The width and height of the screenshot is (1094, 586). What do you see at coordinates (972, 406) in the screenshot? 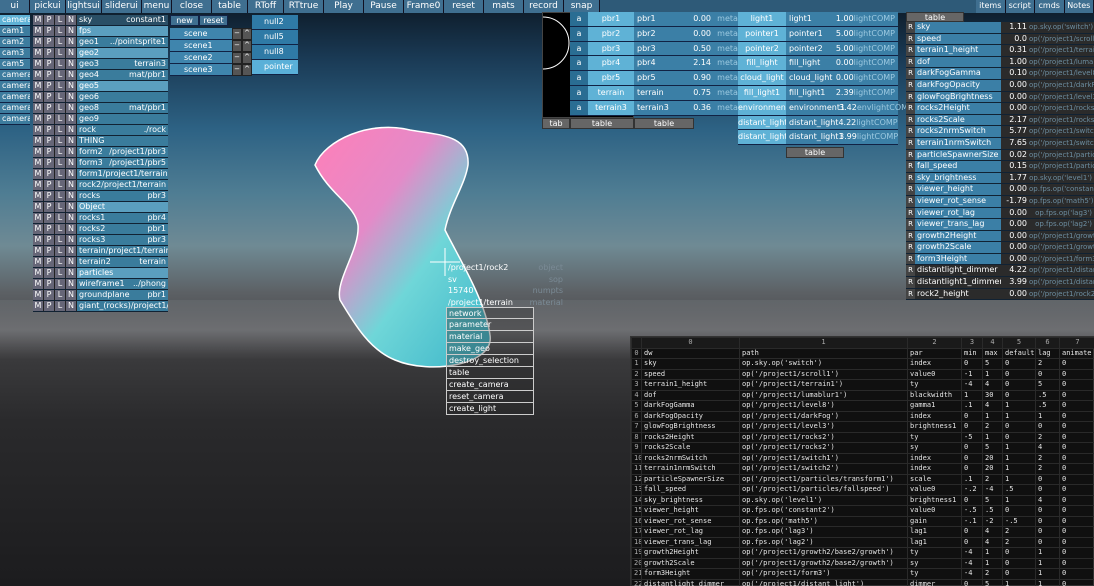
I see `table-cell: .1` at bounding box center [972, 406].